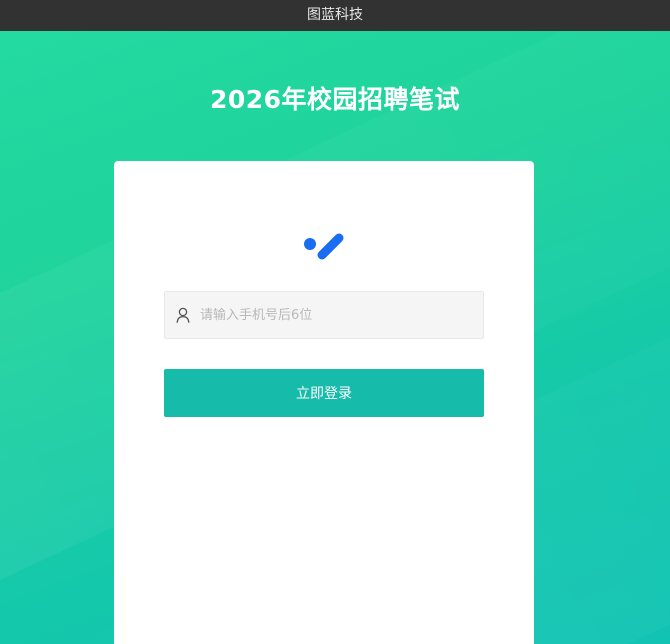 This screenshot has width=670, height=644. I want to click on phone-input-wrapper, so click(324, 315).